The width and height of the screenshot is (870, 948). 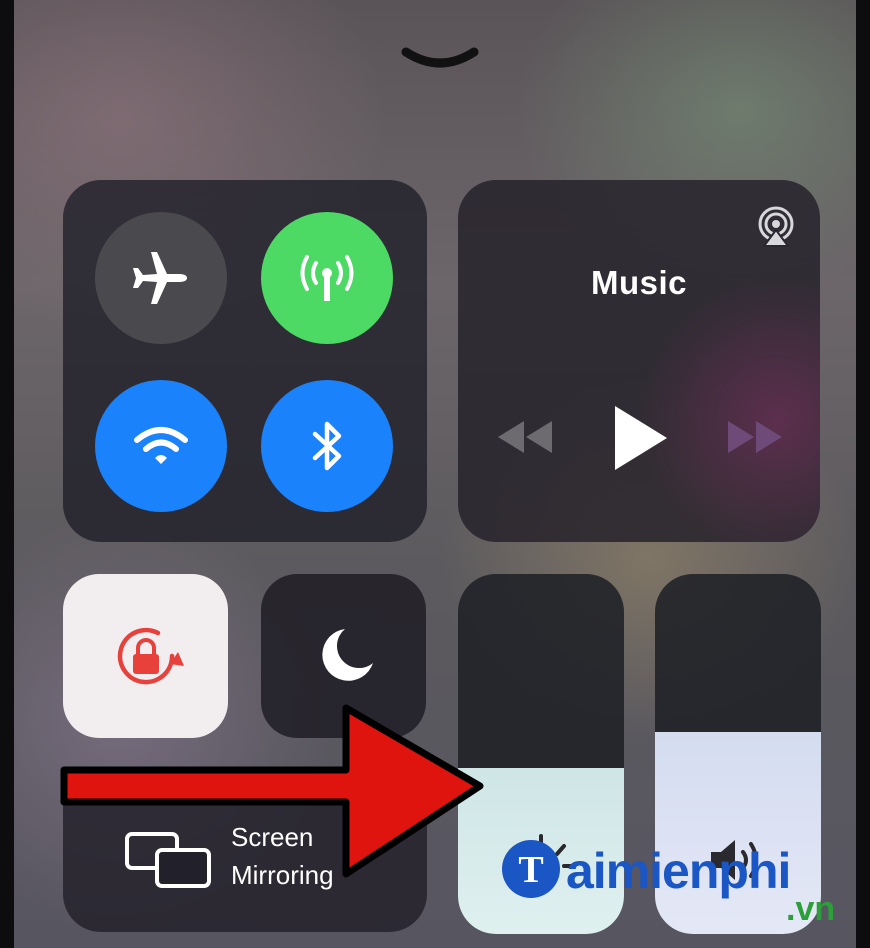 What do you see at coordinates (678, 871) in the screenshot?
I see `watermark-brand: aimienphi` at bounding box center [678, 871].